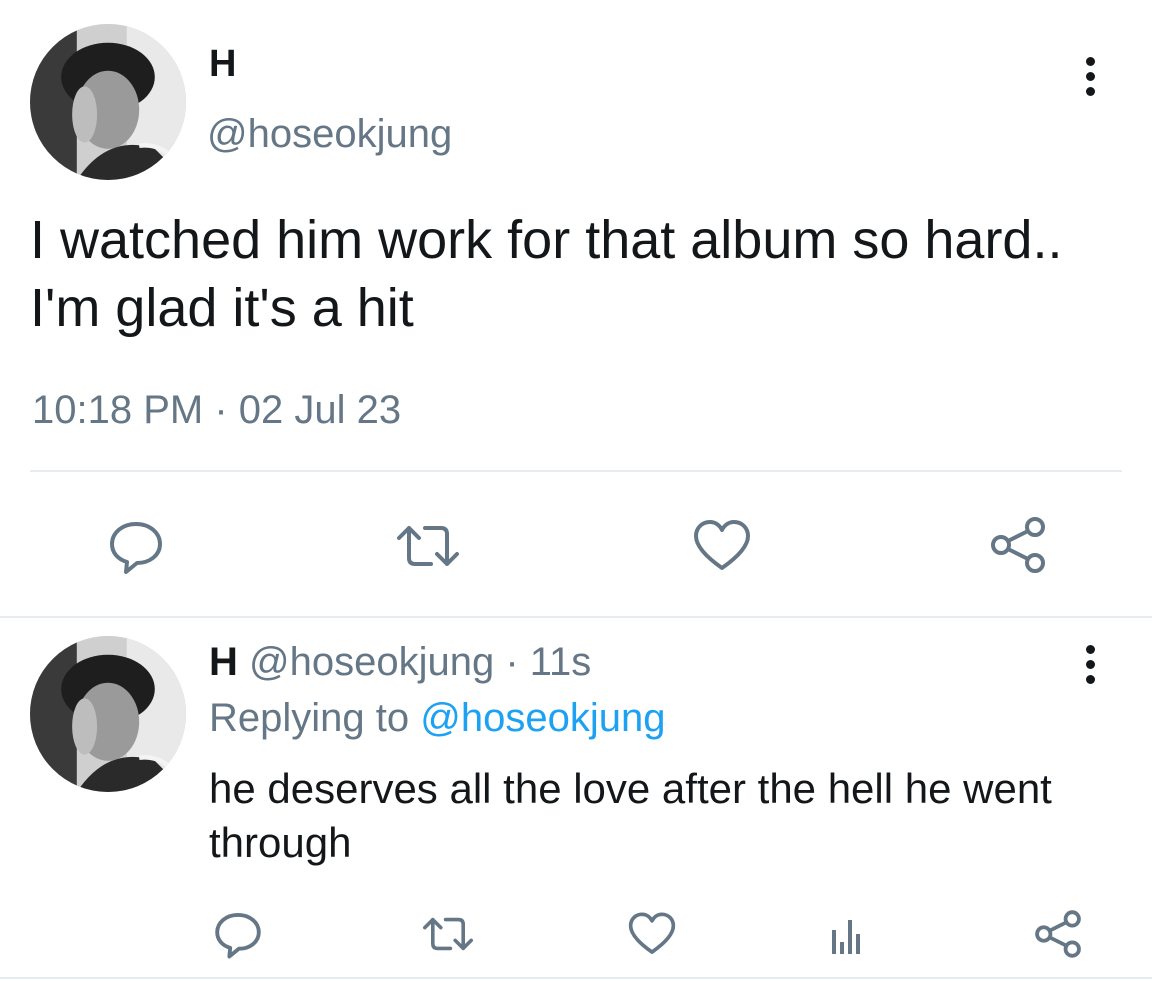 The image size is (1152, 981). Describe the element at coordinates (216, 410) in the screenshot. I see `tweet-timestamp: 10:18 PM · 02 Jul 23` at that location.